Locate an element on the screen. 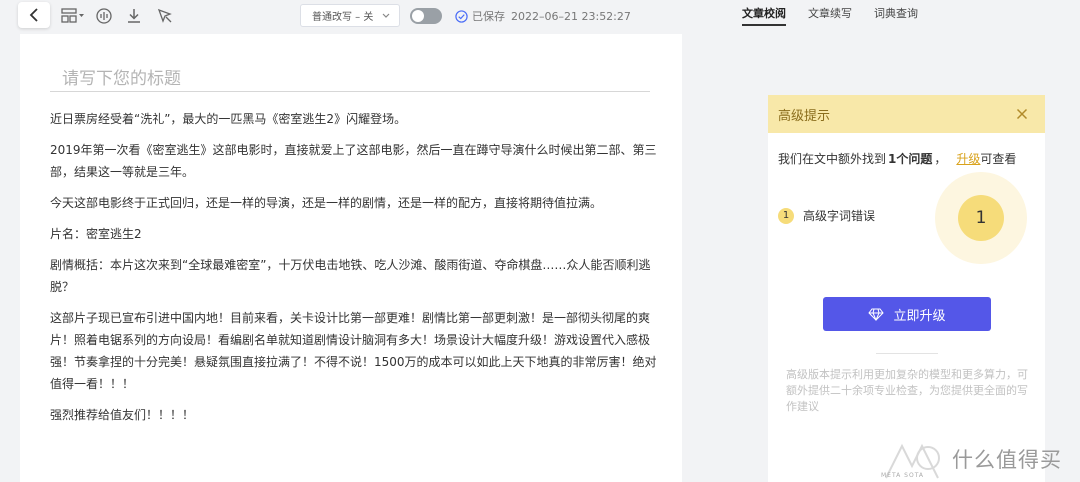  paragraph: 强烈推荐给值友们！！！！ is located at coordinates (122, 415).